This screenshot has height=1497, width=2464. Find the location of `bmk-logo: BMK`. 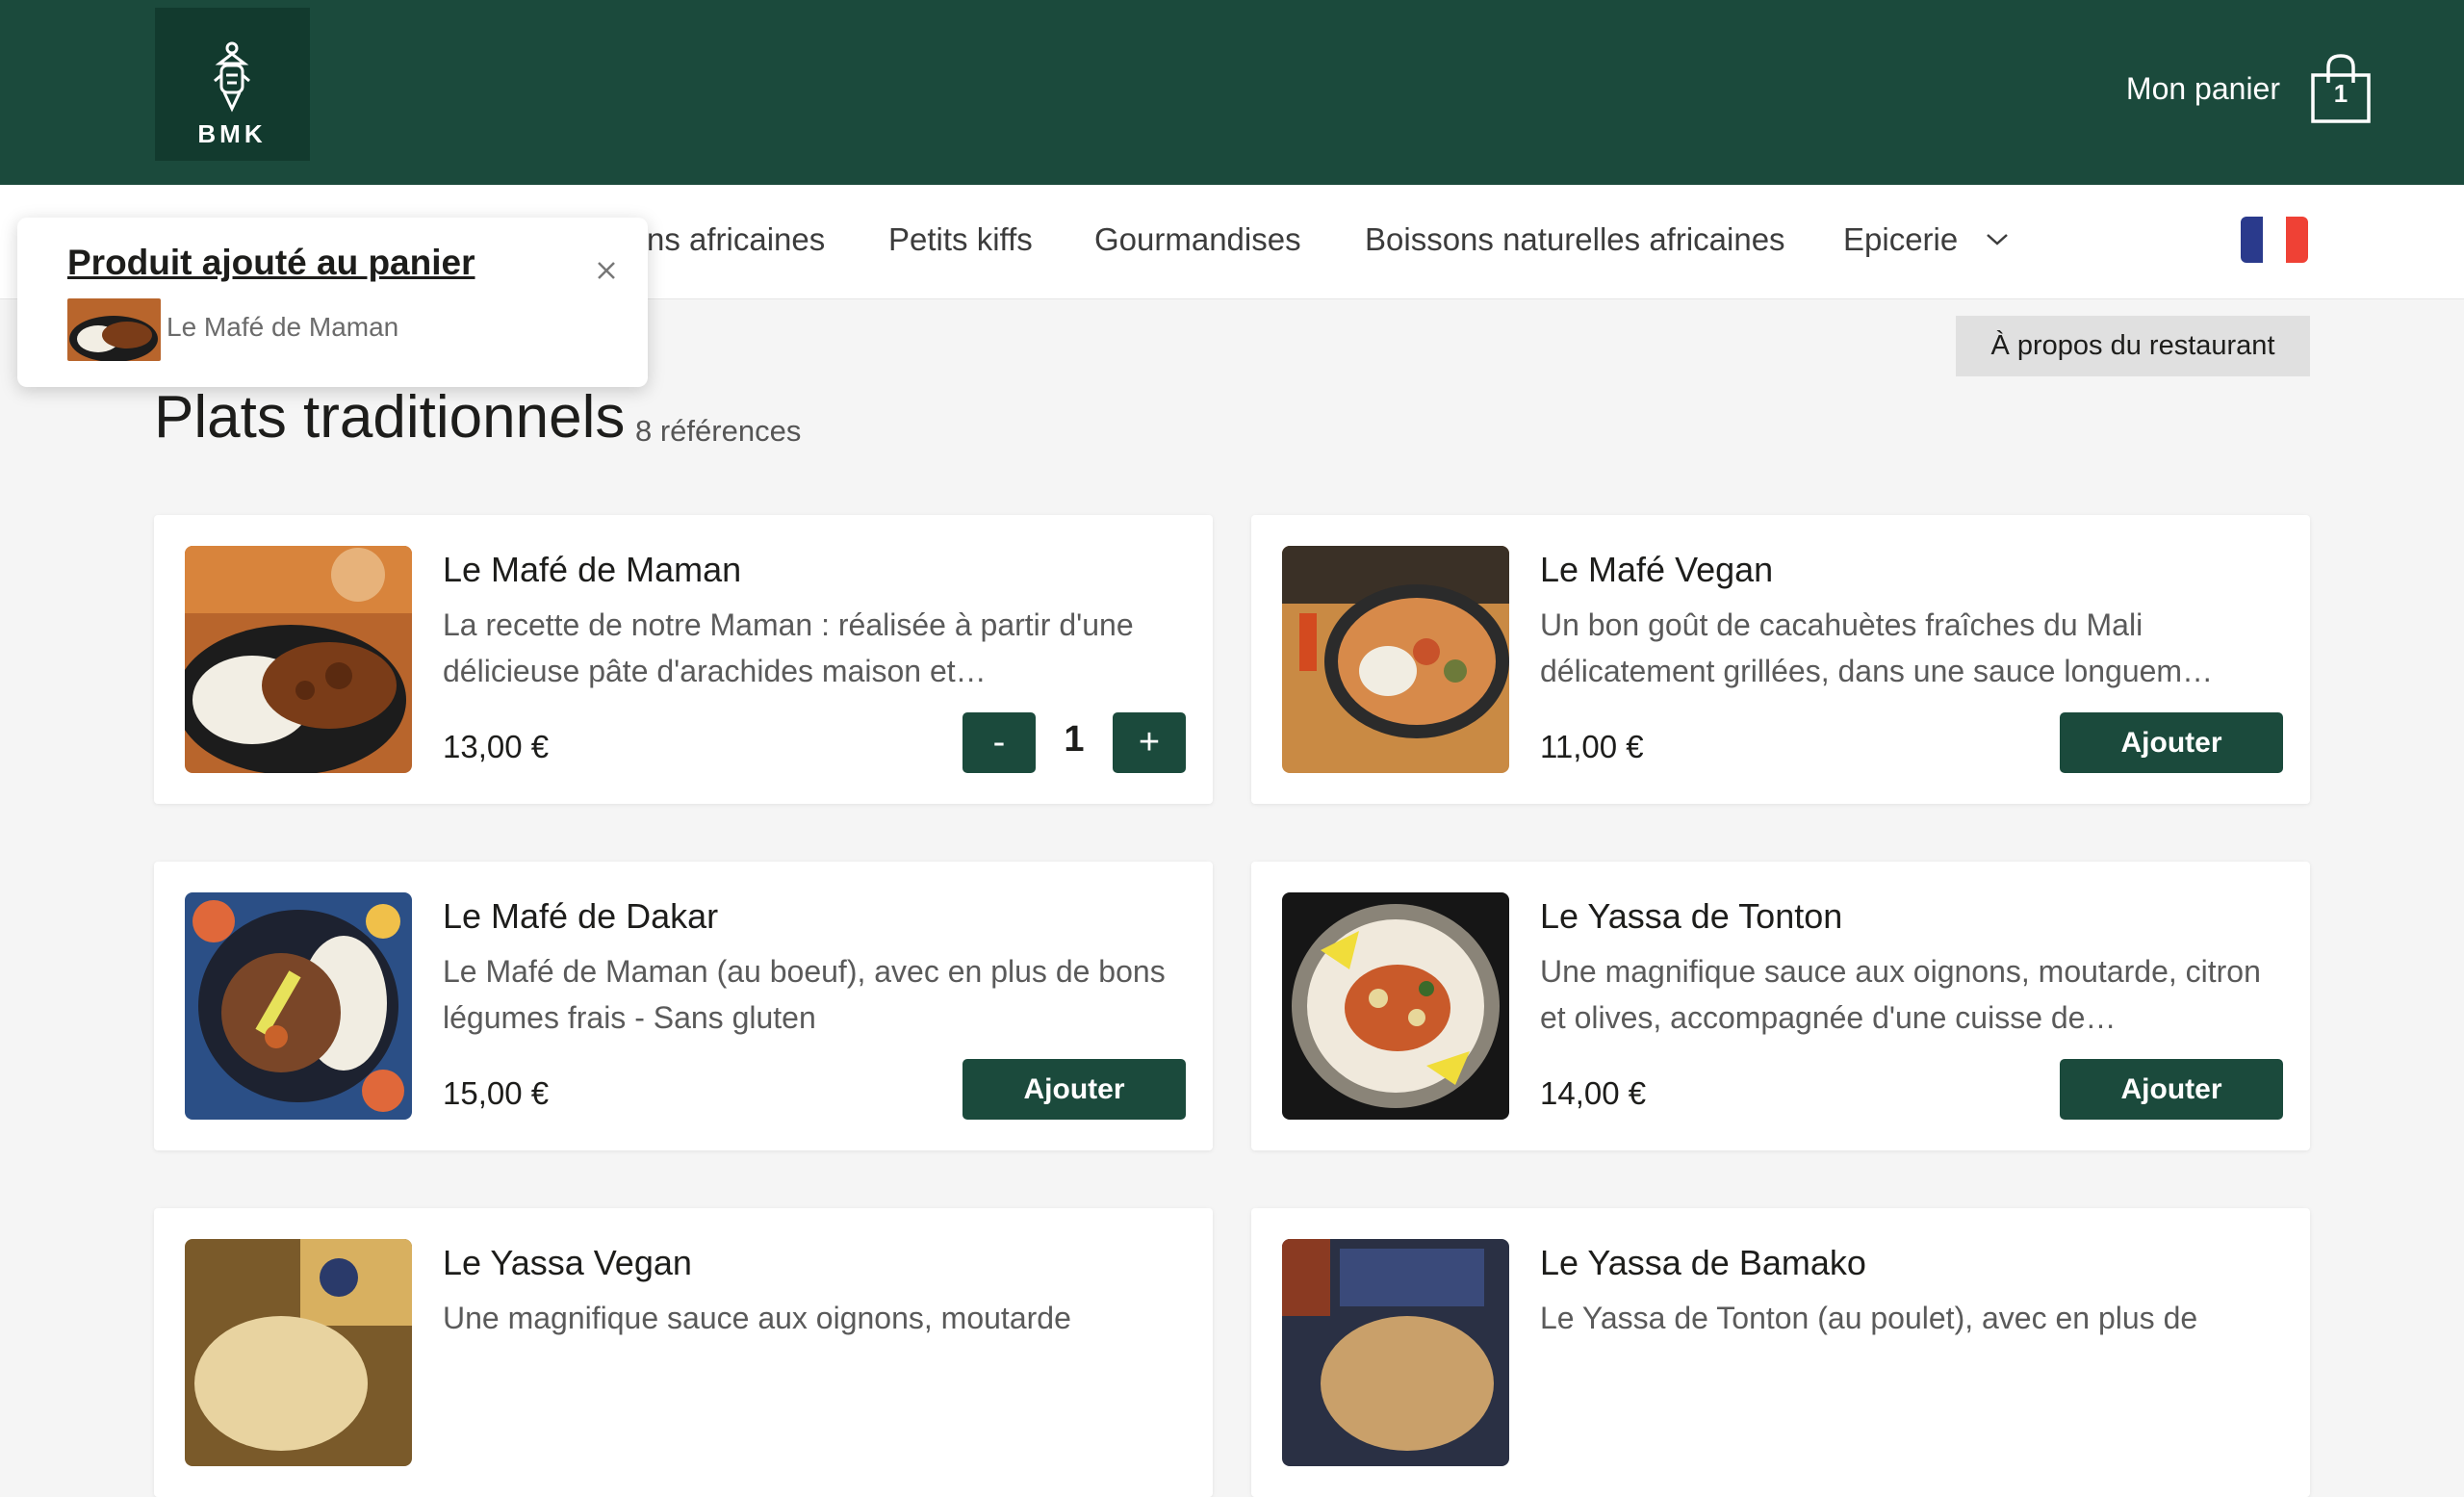

bmk-logo: BMK is located at coordinates (232, 84).